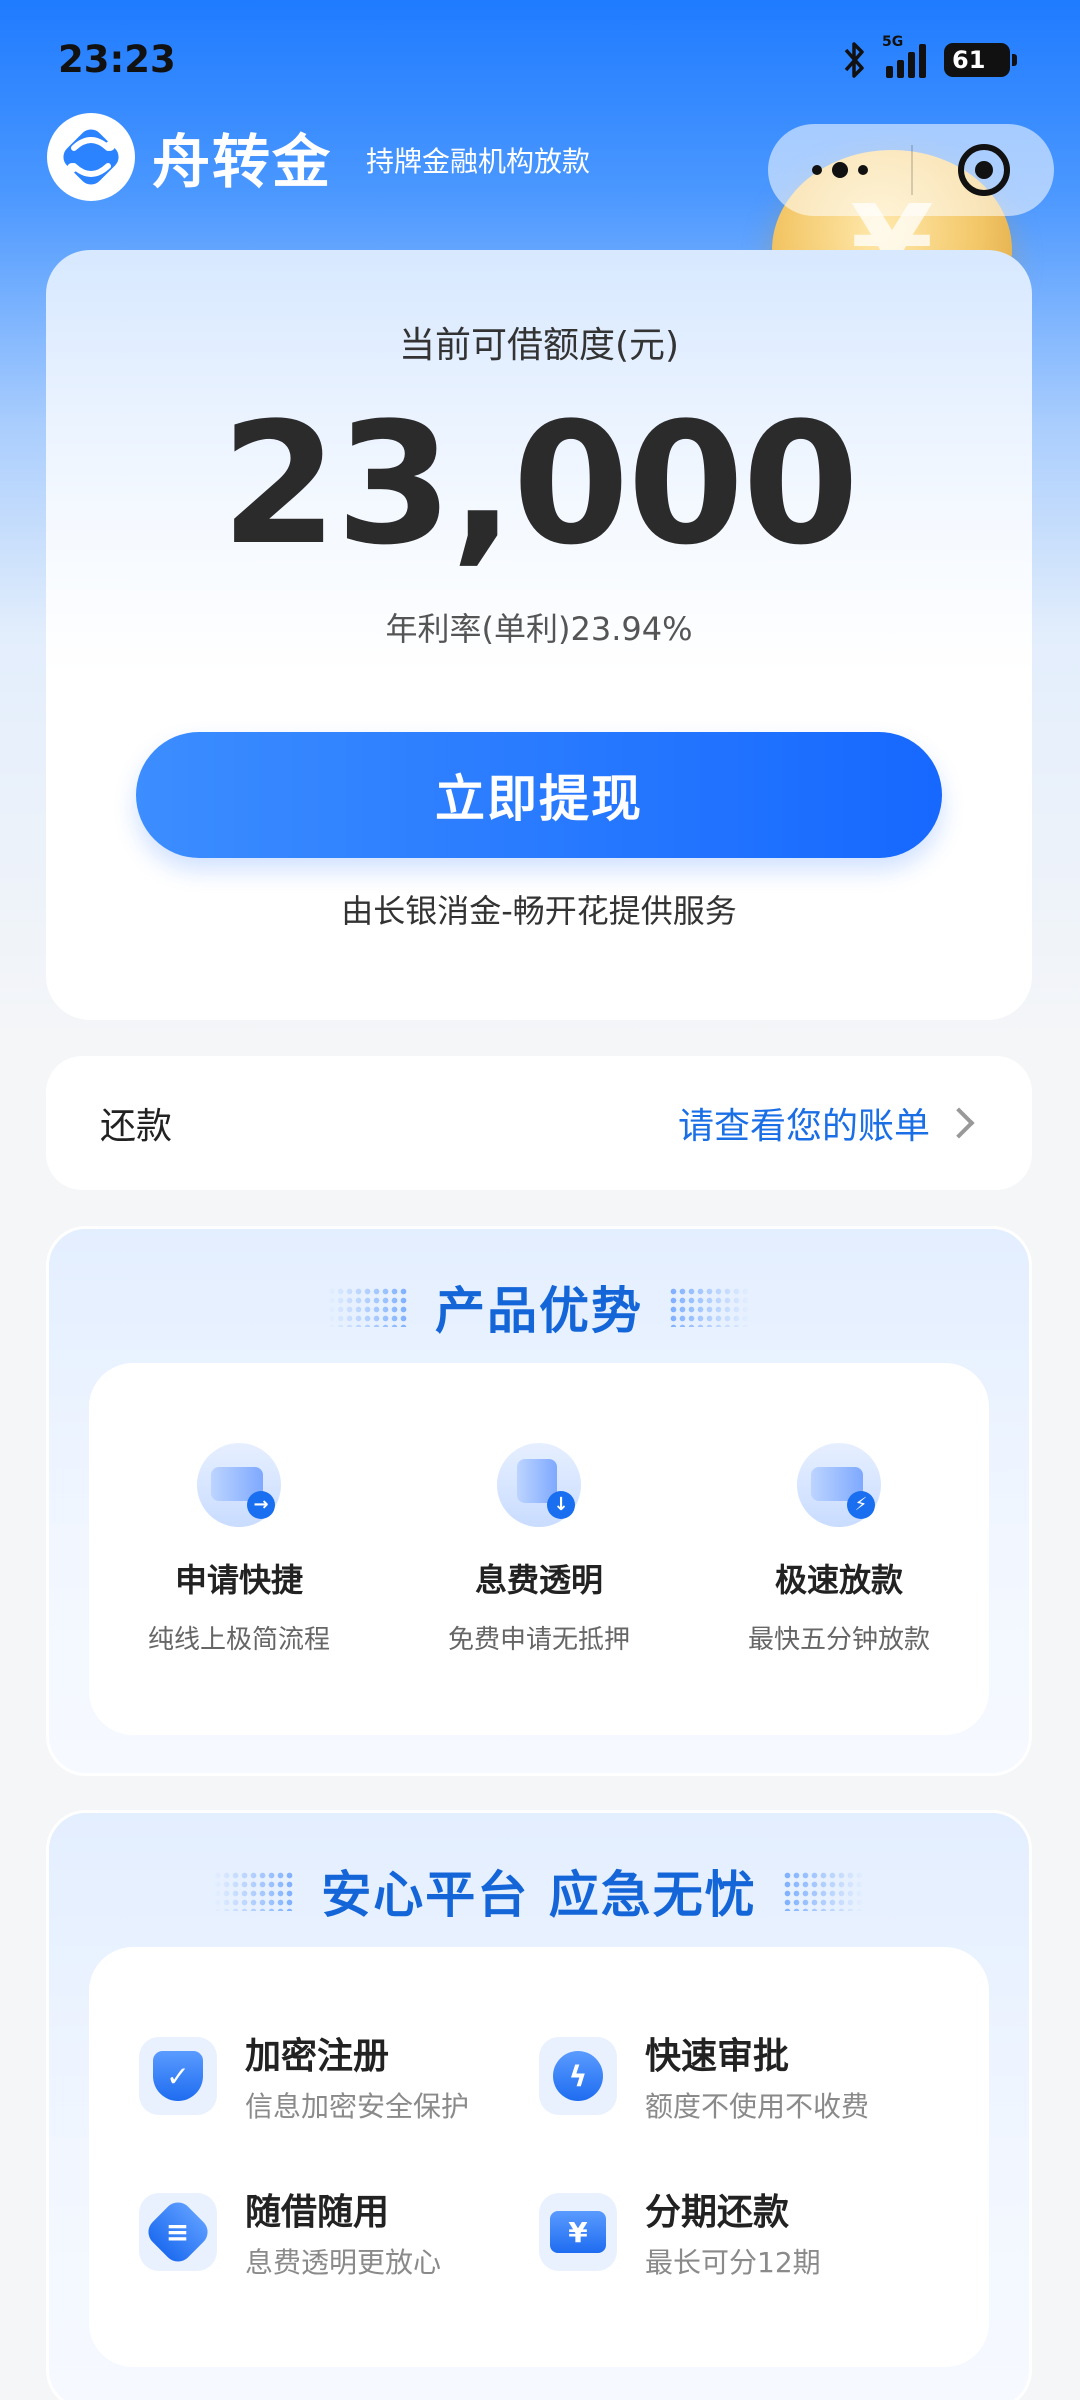 This screenshot has width=1080, height=2400. What do you see at coordinates (317, 2056) in the screenshot?
I see `feature-title: 加密注册` at bounding box center [317, 2056].